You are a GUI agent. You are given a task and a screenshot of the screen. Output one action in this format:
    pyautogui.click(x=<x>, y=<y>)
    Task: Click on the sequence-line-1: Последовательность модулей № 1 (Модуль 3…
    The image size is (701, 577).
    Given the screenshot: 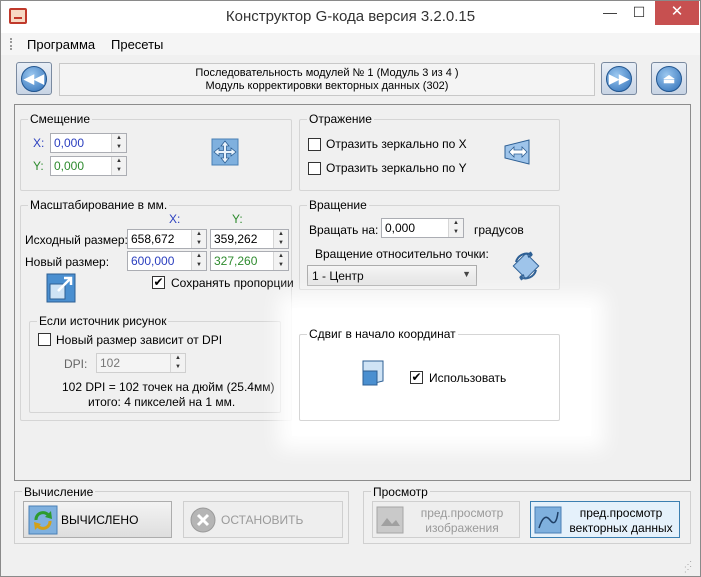 What is the action you would take?
    pyautogui.click(x=327, y=73)
    